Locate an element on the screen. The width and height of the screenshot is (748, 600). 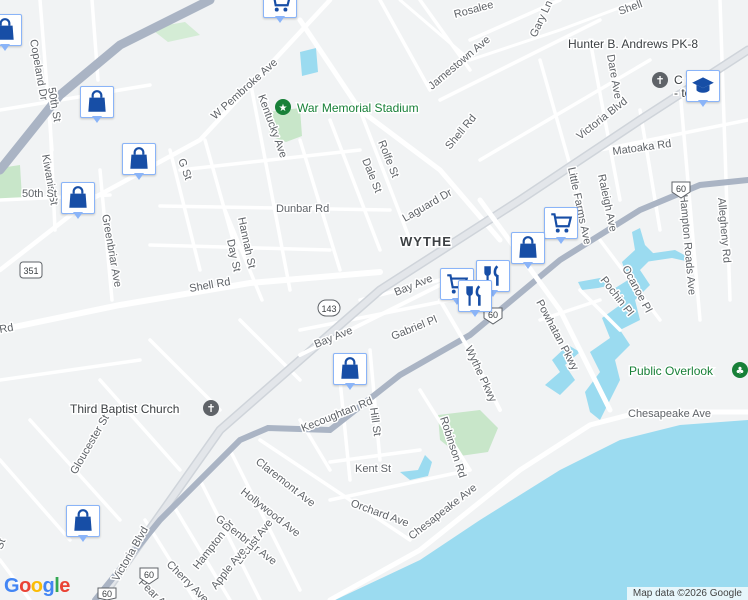
restaurant-pin is located at coordinates (475, 299).